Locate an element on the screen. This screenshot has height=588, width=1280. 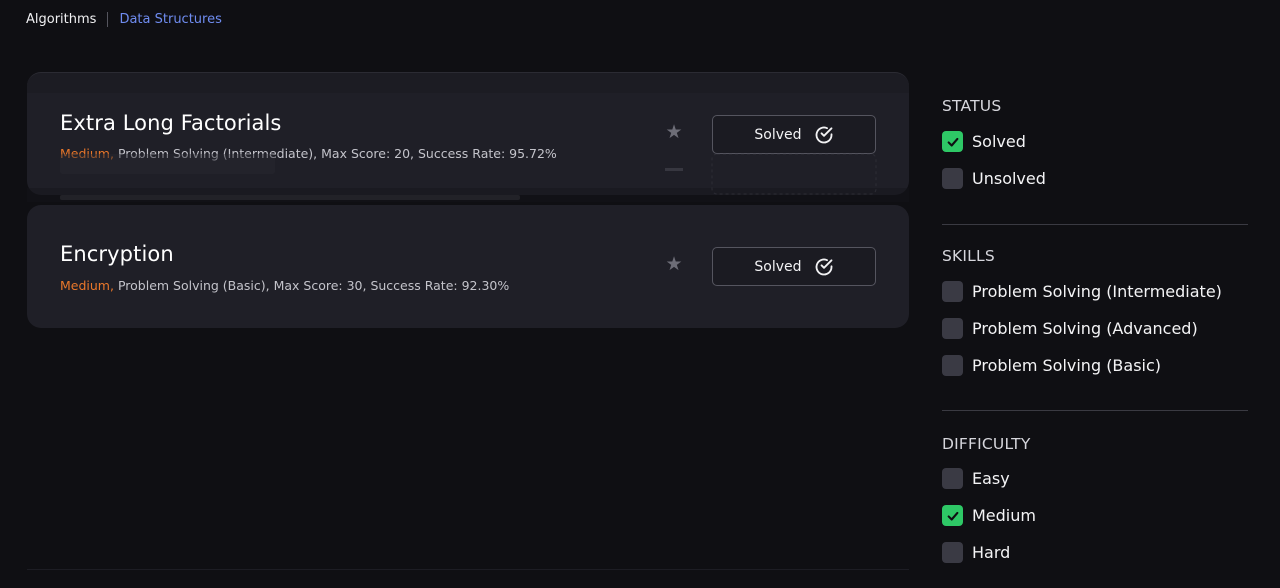
list-bottom-divider is located at coordinates (468, 569).